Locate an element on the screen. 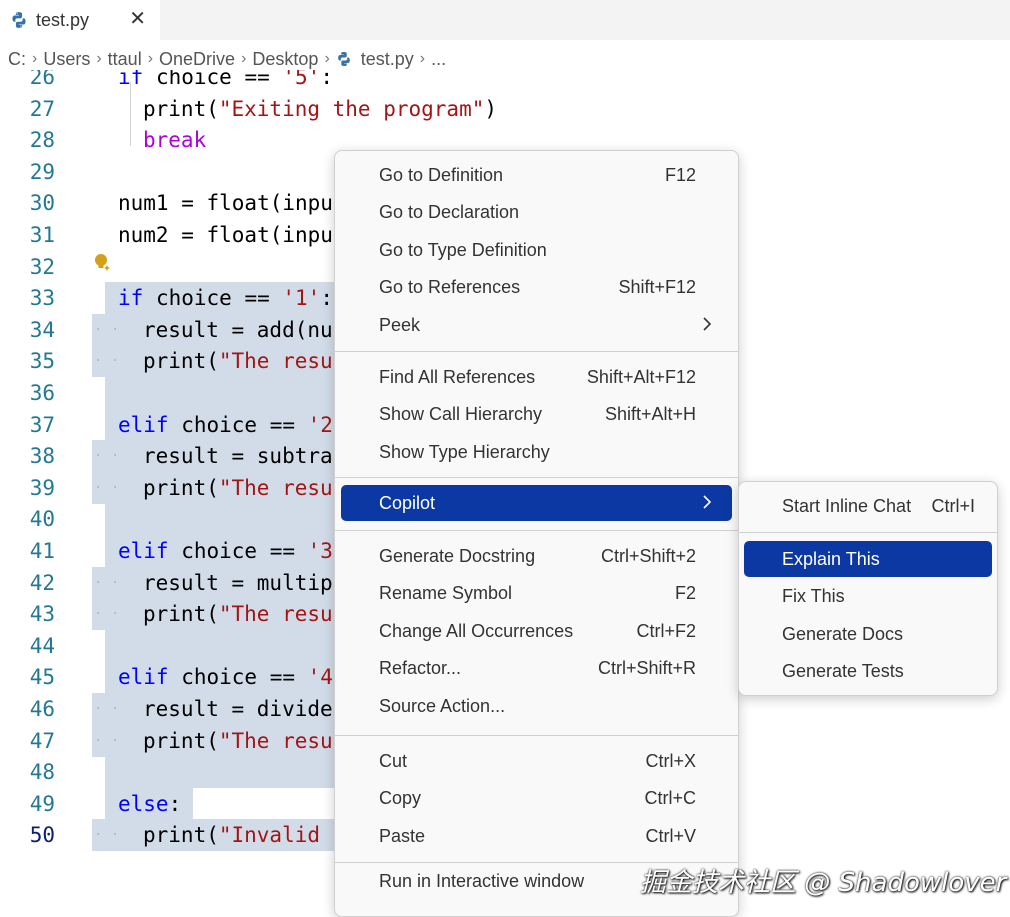 Image resolution: width=1010 pixels, height=917 pixels. shortcut-label: F12 is located at coordinates (680, 174).